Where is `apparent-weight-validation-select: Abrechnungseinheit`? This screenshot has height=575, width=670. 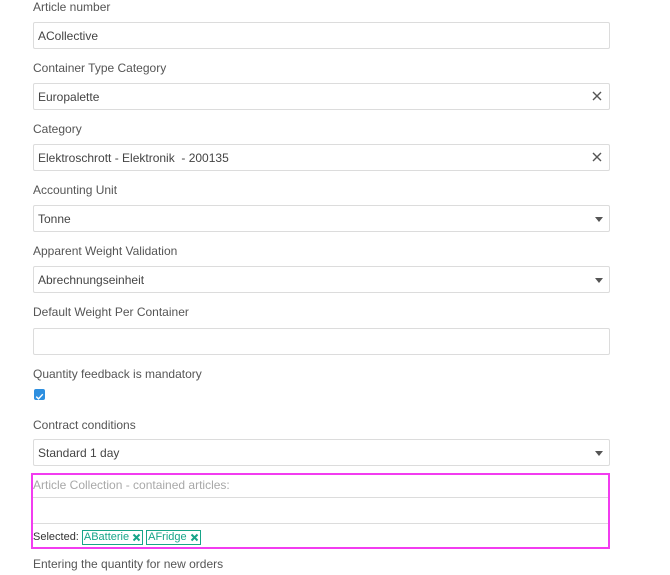
apparent-weight-validation-select: Abrechnungseinheit is located at coordinates (321, 279).